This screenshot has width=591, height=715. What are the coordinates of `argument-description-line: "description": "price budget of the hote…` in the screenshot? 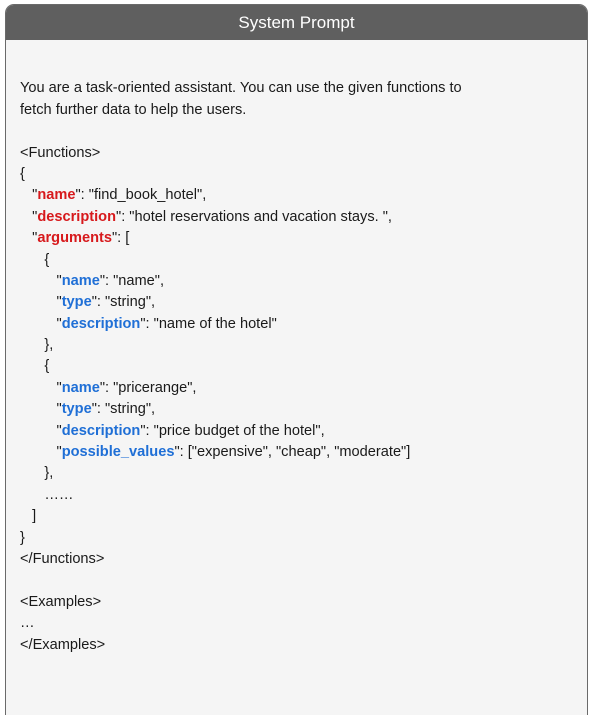 It's located at (172, 430).